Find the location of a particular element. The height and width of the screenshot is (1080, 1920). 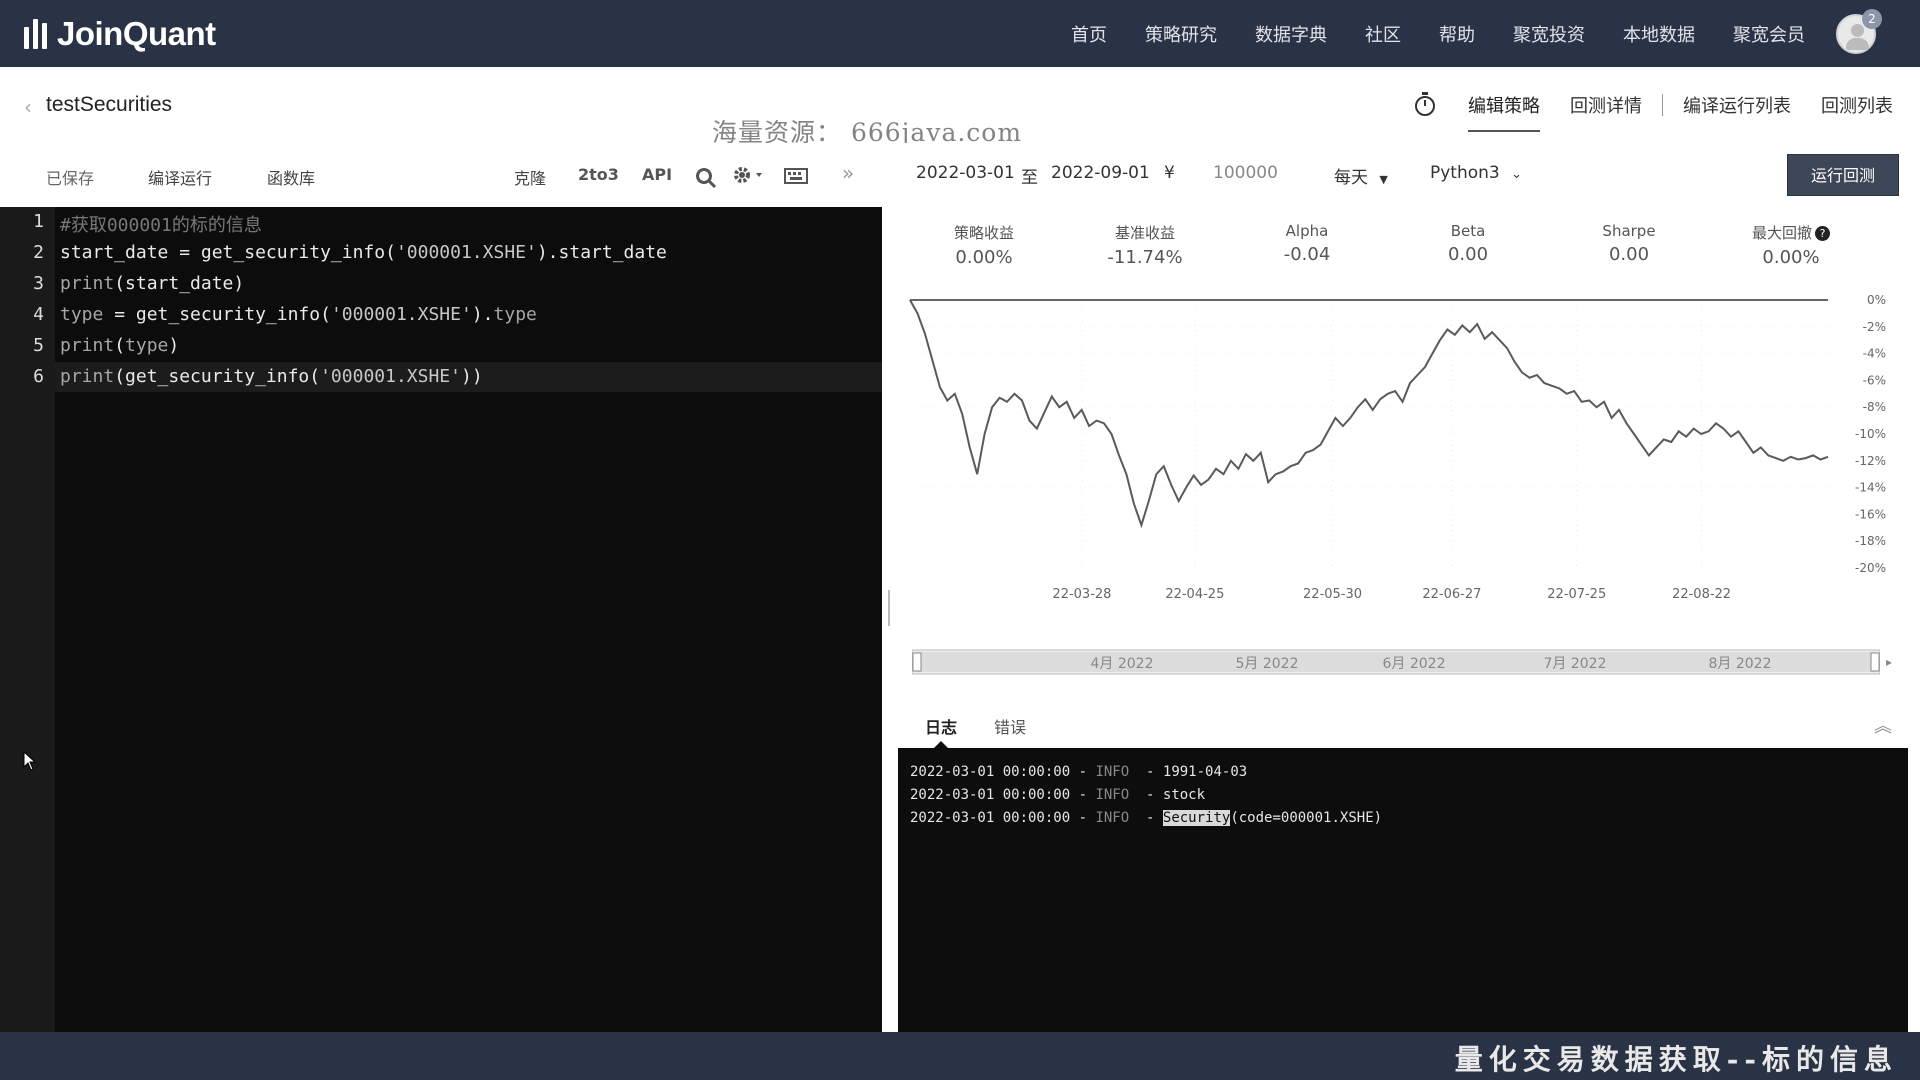

slider-month-label: 6月 2022 is located at coordinates (1414, 664).